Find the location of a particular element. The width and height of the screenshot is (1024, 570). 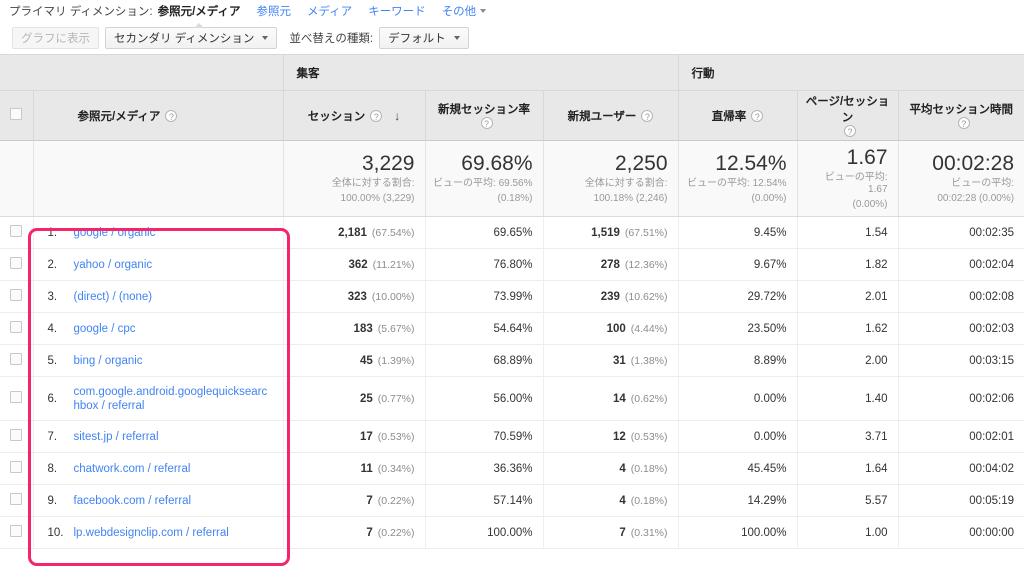

column-header-pages-per-session-label: ページ/セッション is located at coordinates (847, 110).